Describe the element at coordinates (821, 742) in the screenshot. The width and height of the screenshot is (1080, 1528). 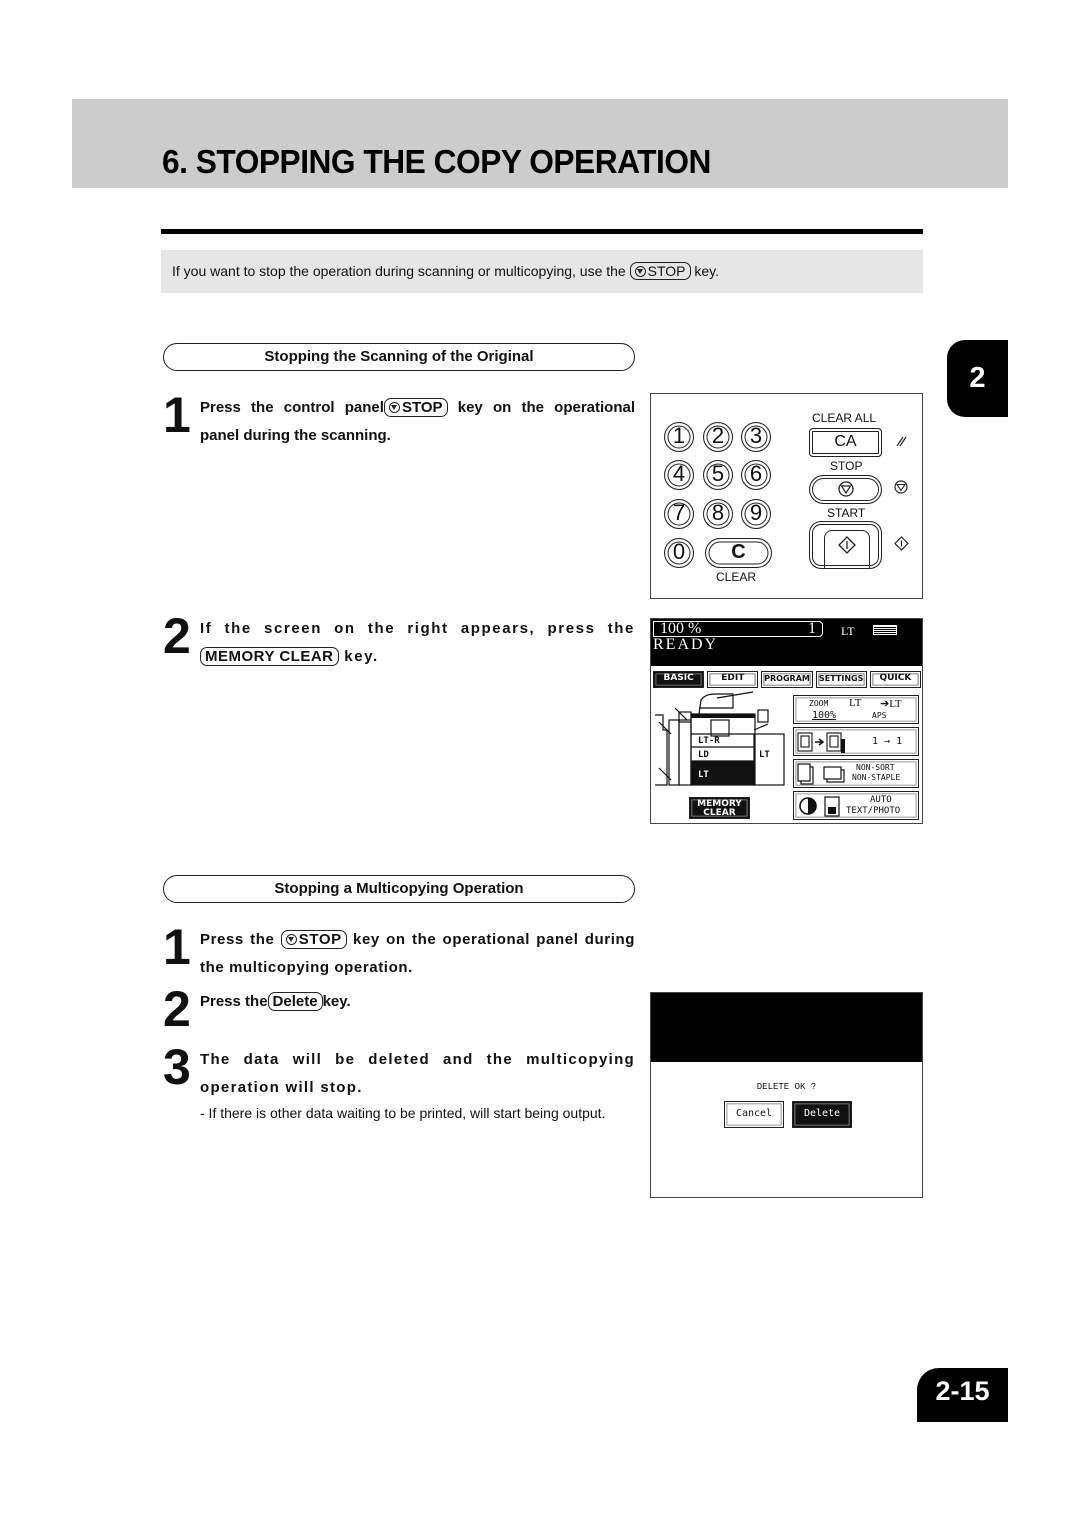
I see `duplex-icon` at that location.